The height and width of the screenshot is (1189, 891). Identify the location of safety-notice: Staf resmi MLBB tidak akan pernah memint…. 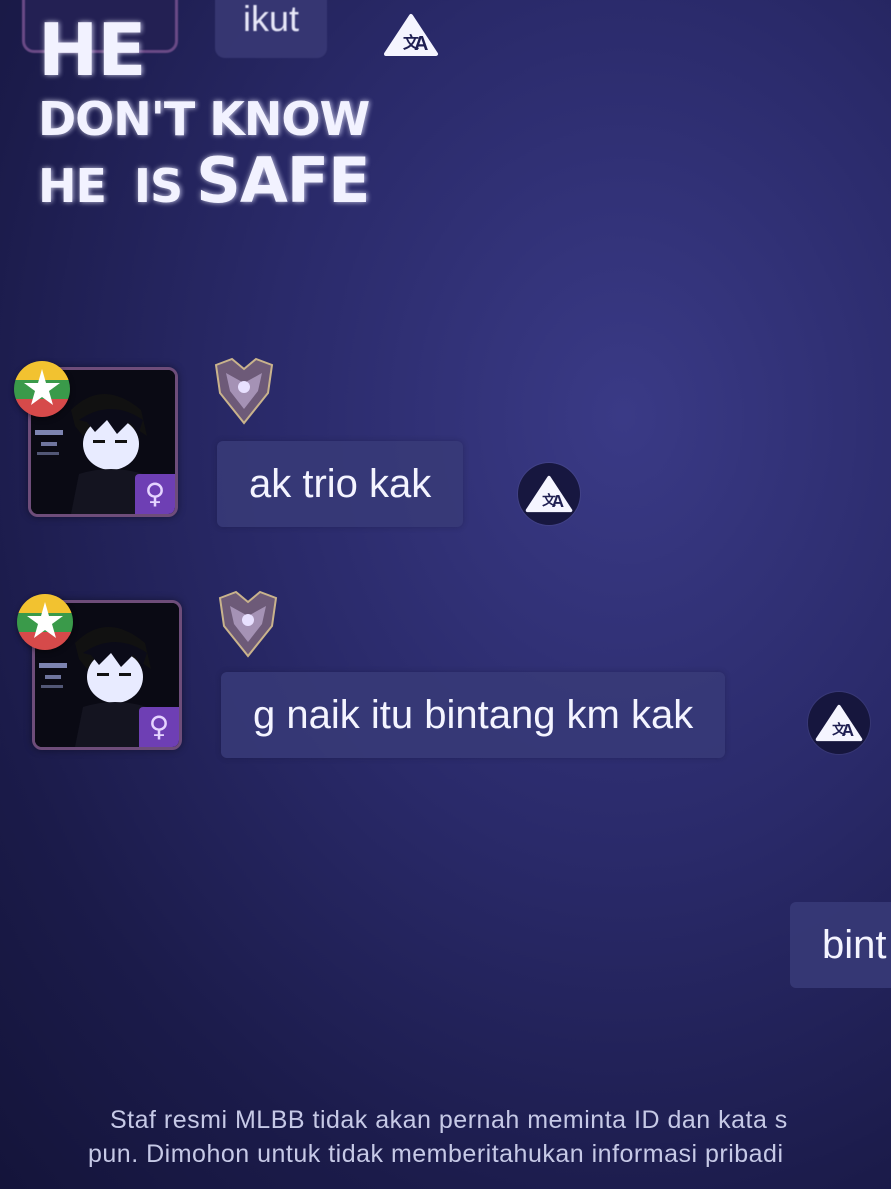
(445, 1143).